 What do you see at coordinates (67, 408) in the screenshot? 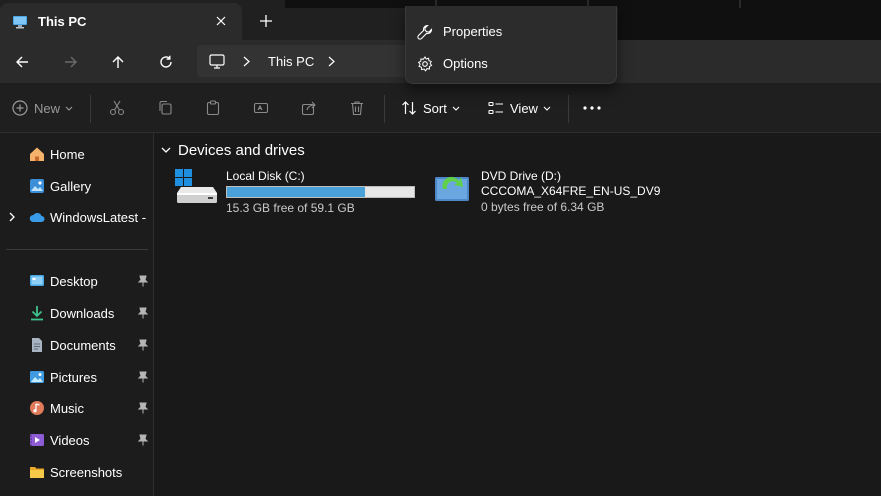
I see `sidebar-item-label: Music` at bounding box center [67, 408].